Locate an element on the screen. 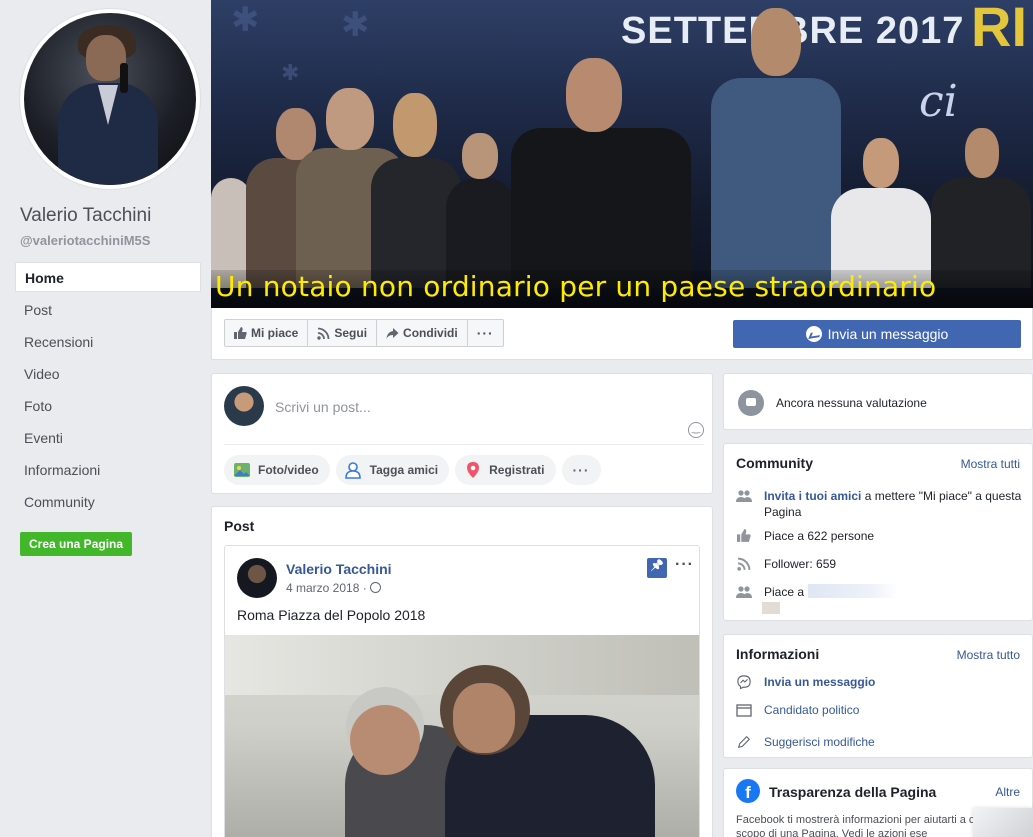 The image size is (1033, 837). reviews-icon is located at coordinates (751, 403).